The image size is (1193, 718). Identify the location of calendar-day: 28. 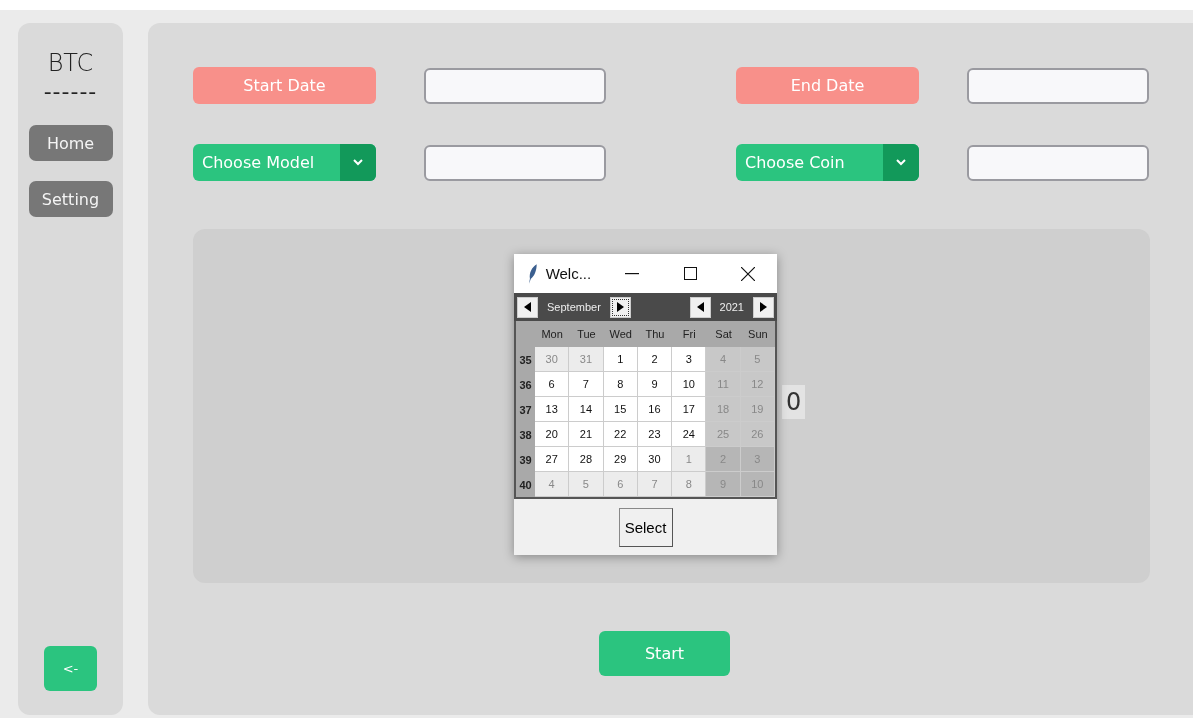
(586, 459).